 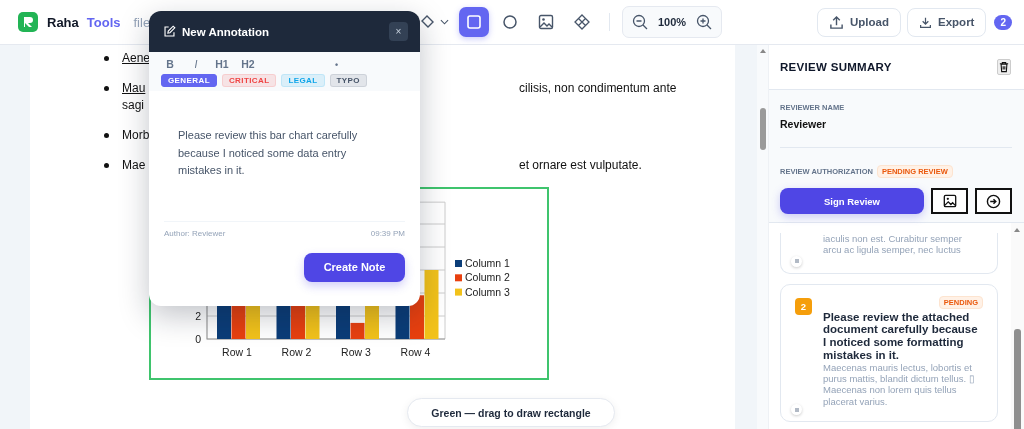 What do you see at coordinates (487, 263) in the screenshot?
I see `legend-label: Column 1` at bounding box center [487, 263].